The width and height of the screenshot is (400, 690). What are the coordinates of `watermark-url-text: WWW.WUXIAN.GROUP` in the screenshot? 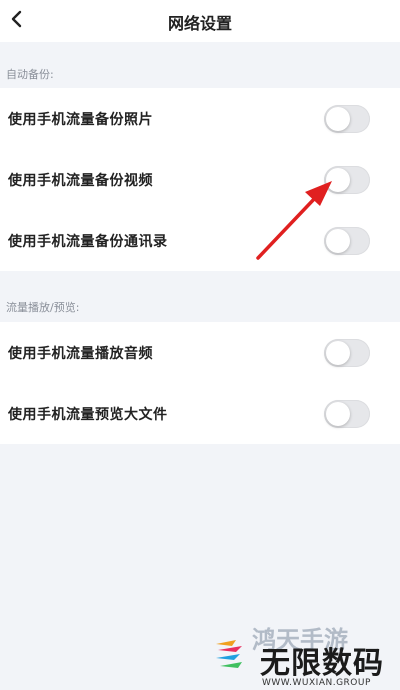 It's located at (316, 683).